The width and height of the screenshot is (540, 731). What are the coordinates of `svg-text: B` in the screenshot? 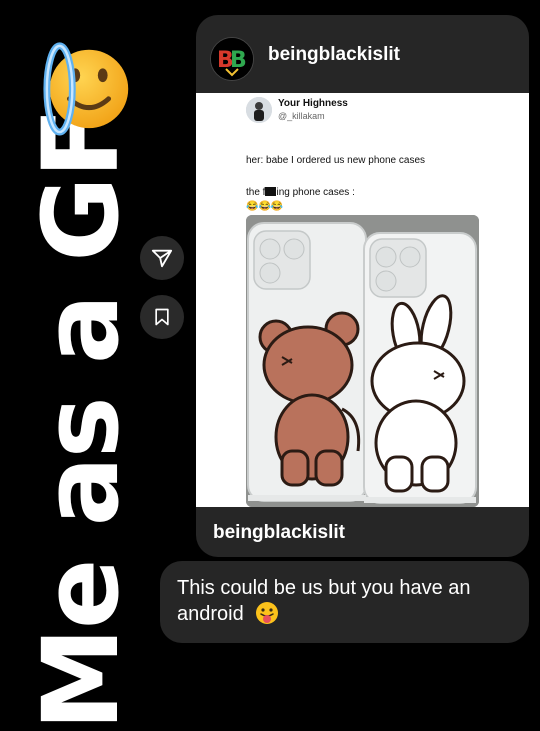 It's located at (238, 60).